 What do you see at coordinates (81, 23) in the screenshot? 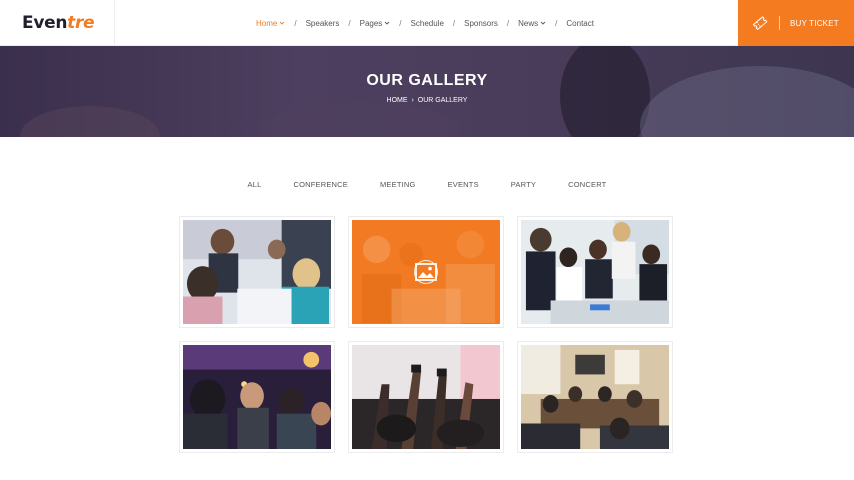
I see `logo-accent: tre` at bounding box center [81, 23].